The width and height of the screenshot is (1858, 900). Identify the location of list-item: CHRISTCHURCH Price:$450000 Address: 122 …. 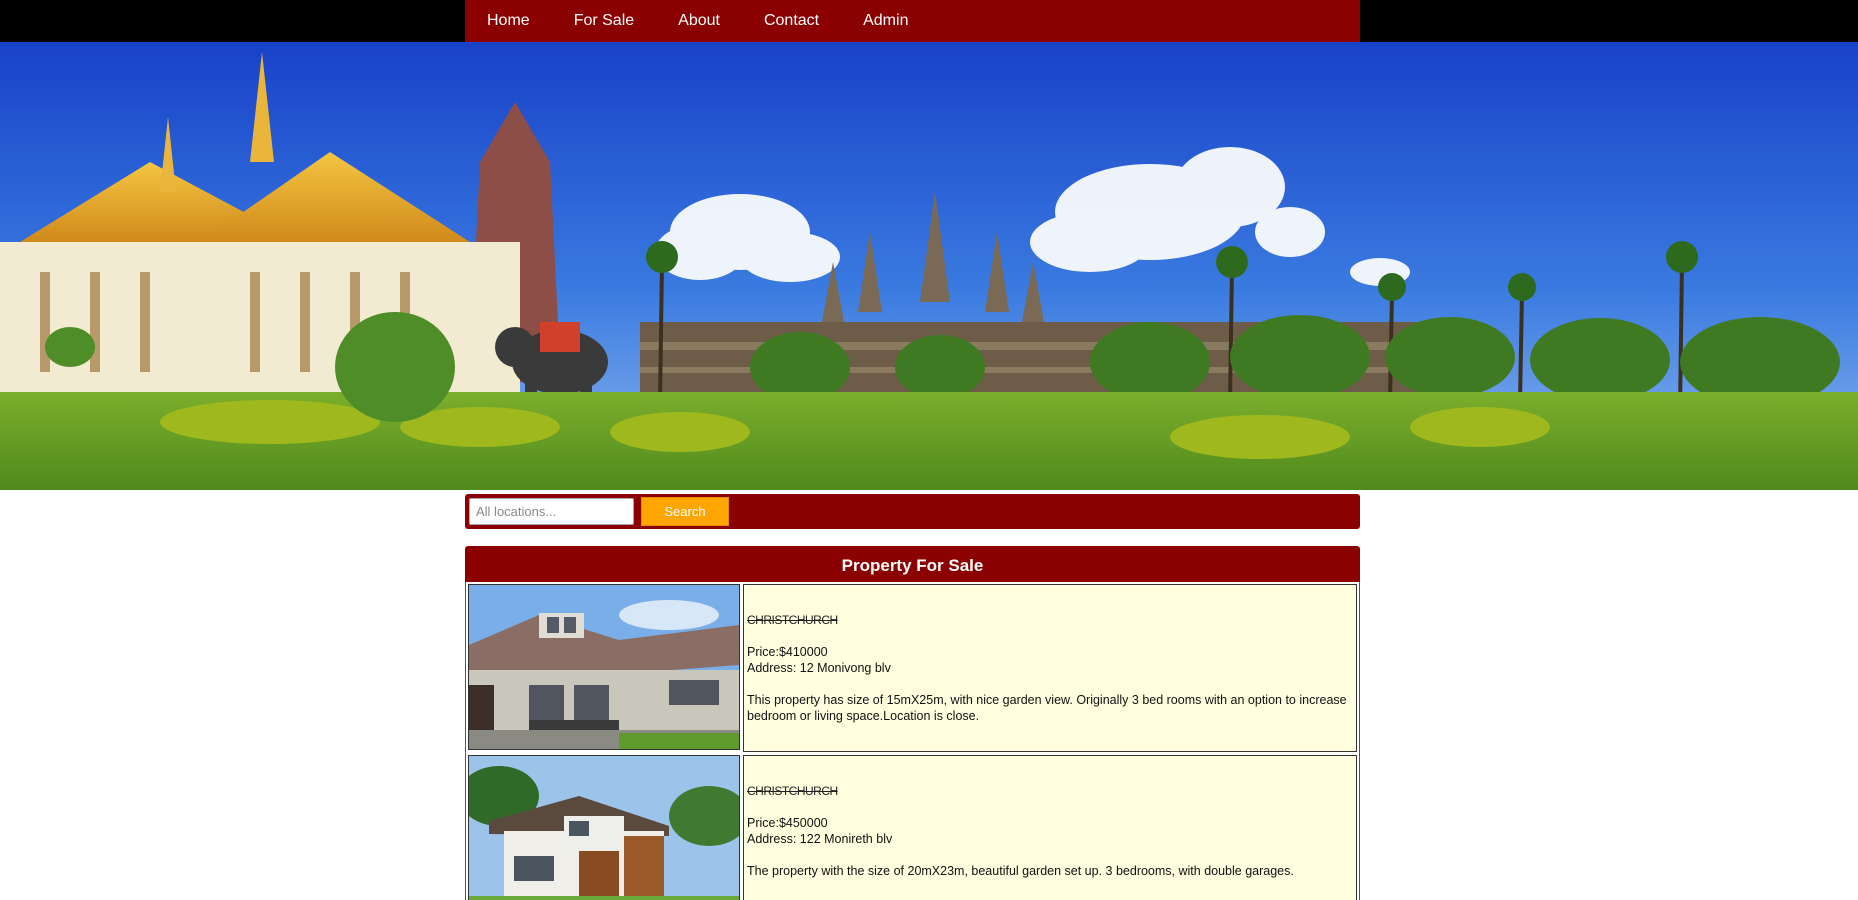
(912, 827).